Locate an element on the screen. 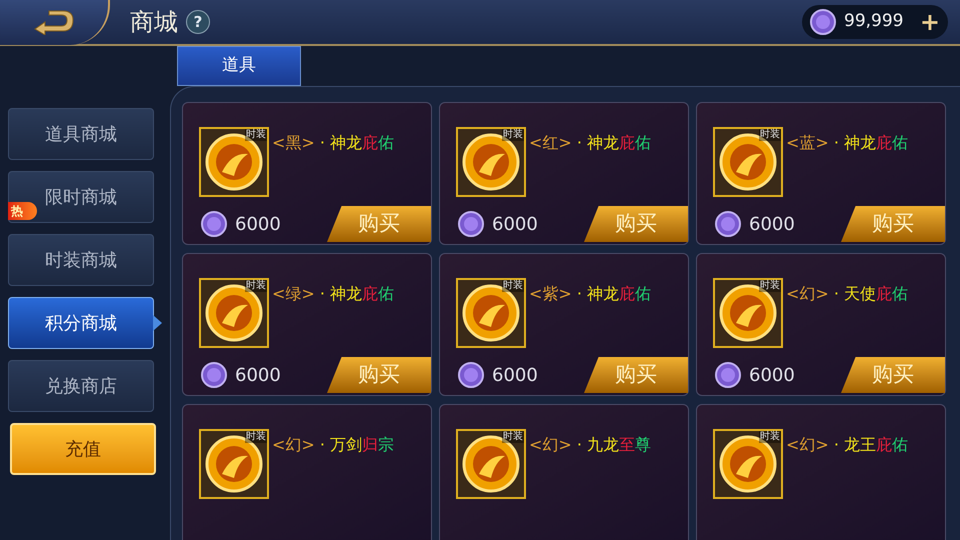 The height and width of the screenshot is (540, 960). sidebar-tab: 积分商城 is located at coordinates (81, 323).